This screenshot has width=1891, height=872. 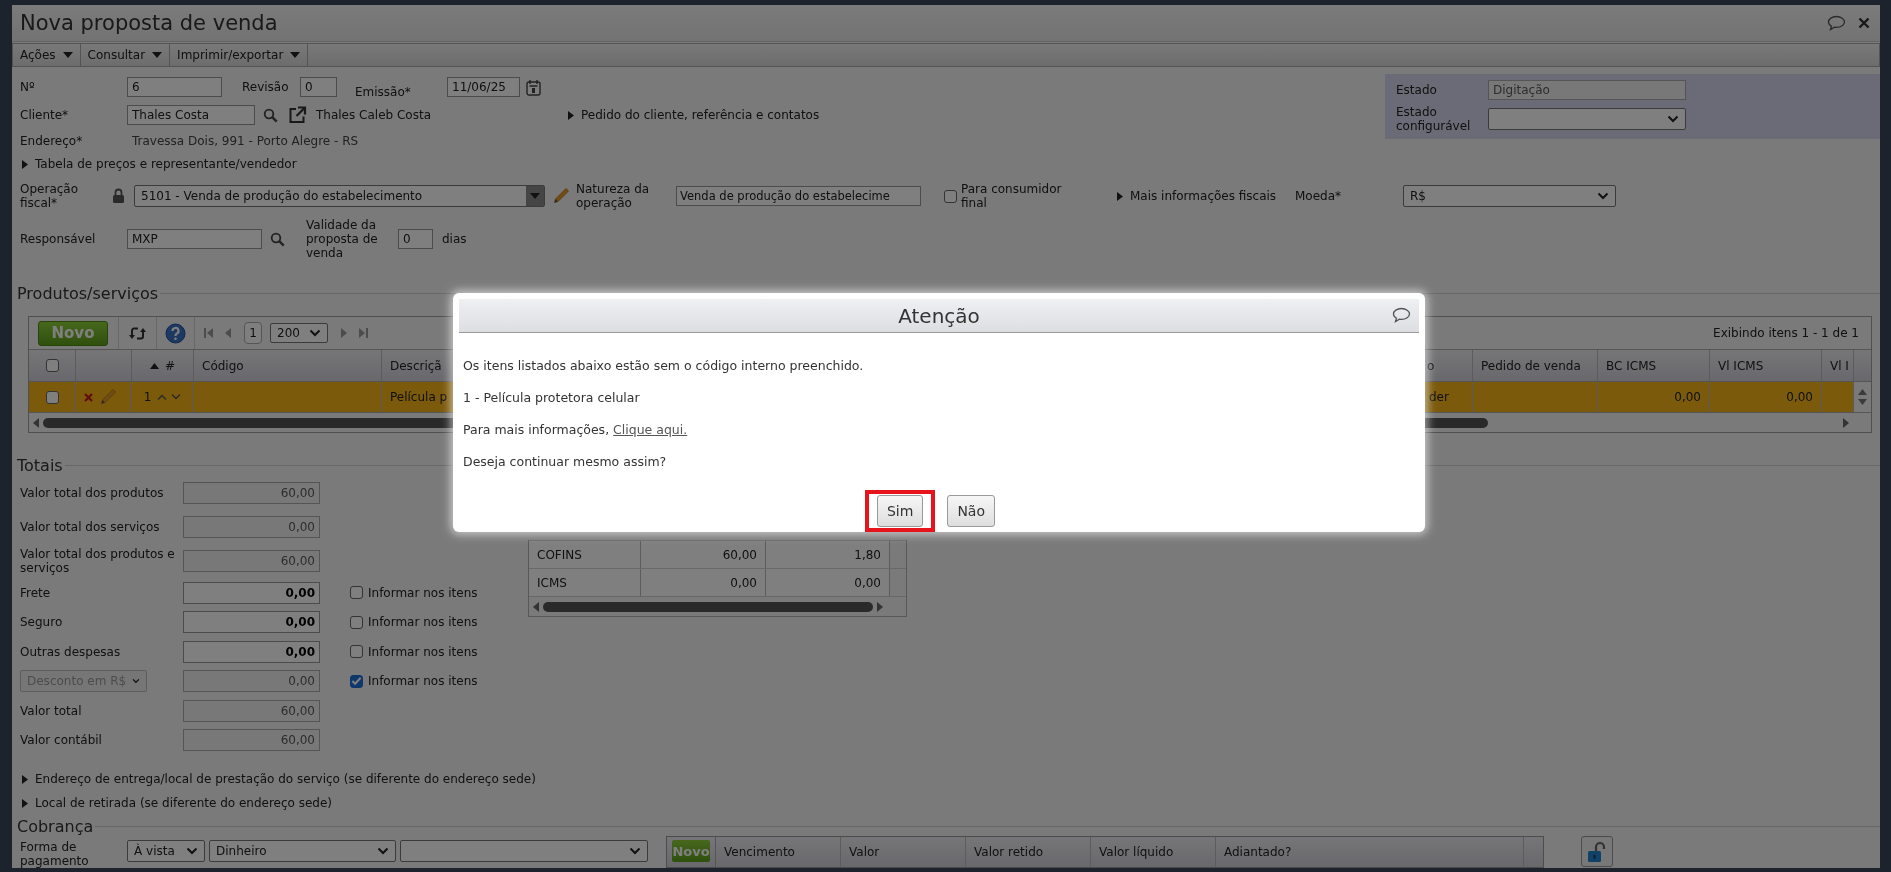 What do you see at coordinates (1597, 851) in the screenshot?
I see `unlock-button` at bounding box center [1597, 851].